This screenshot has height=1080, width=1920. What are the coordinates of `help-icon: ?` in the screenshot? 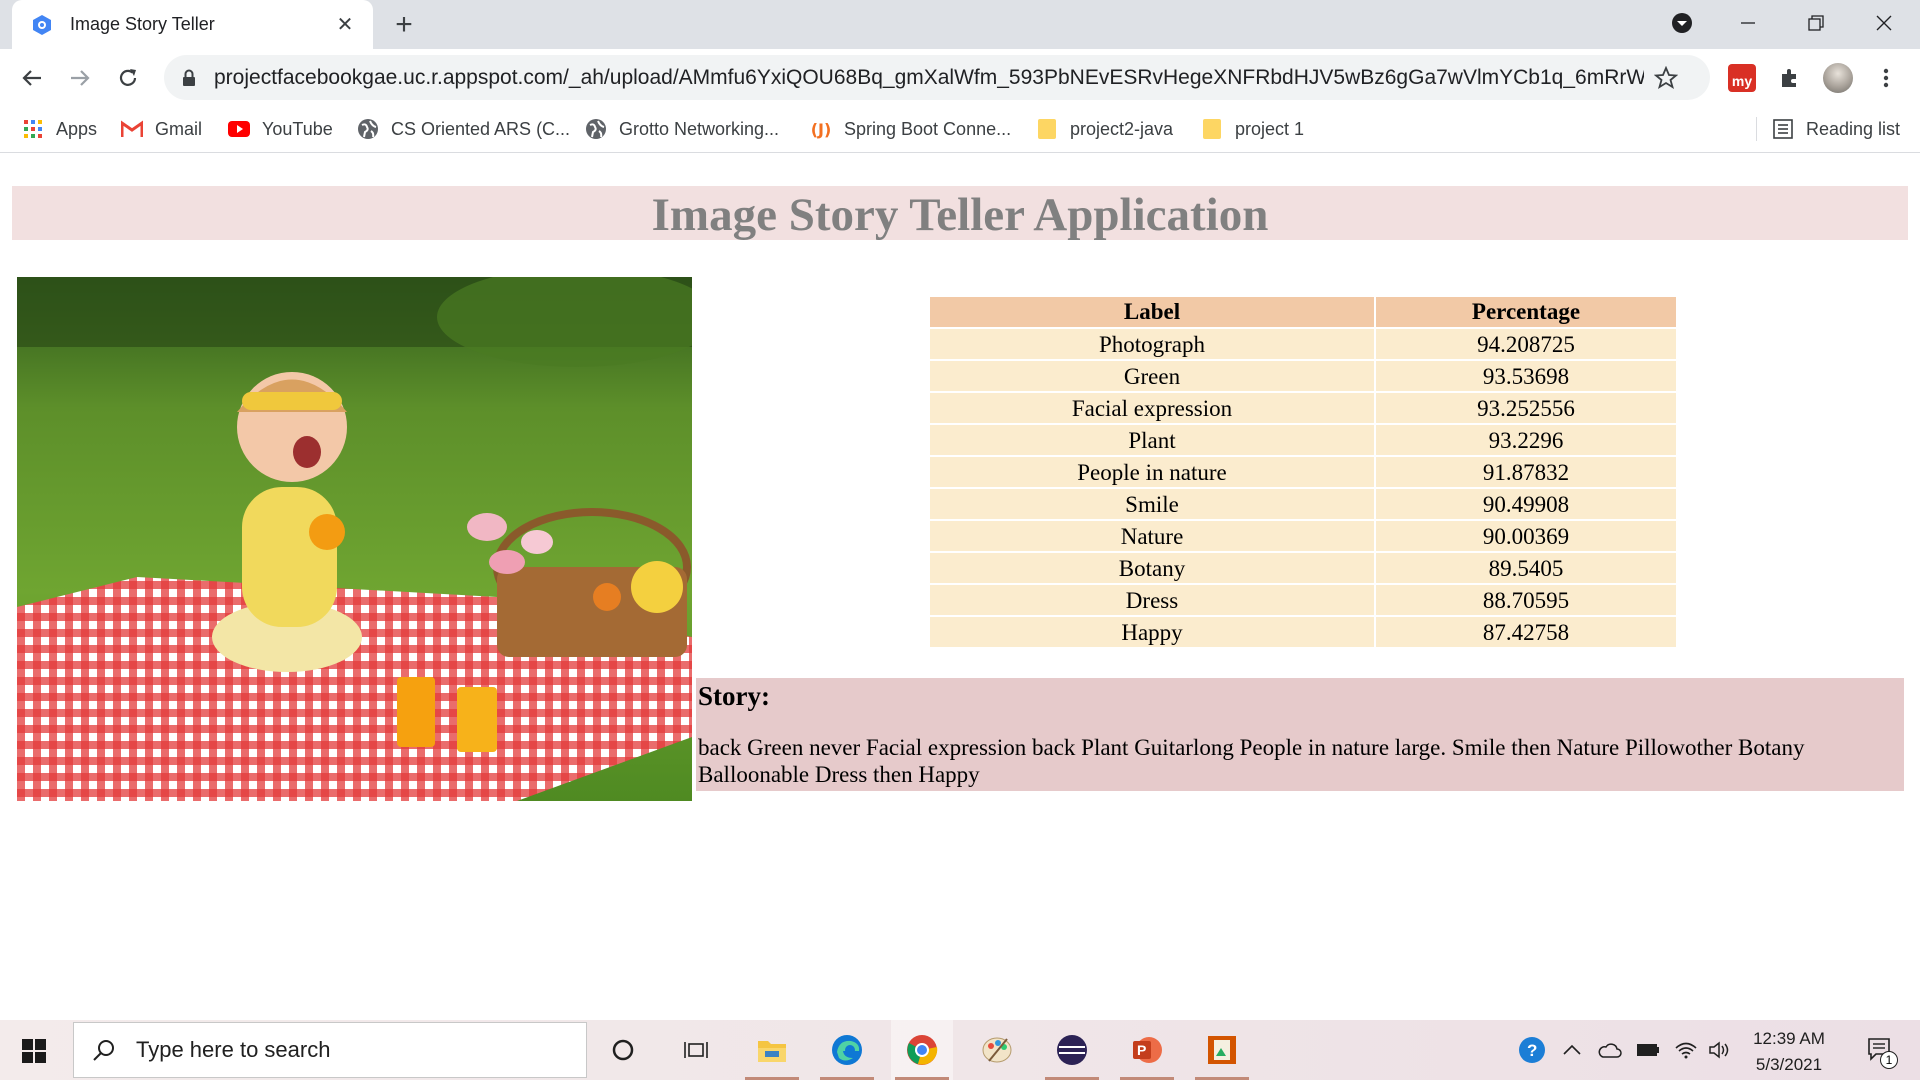 It's located at (1532, 1050).